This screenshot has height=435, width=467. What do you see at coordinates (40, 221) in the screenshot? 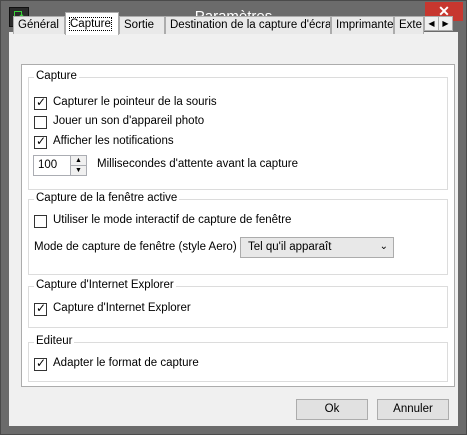
I see `interactive-mode-checkbox` at bounding box center [40, 221].